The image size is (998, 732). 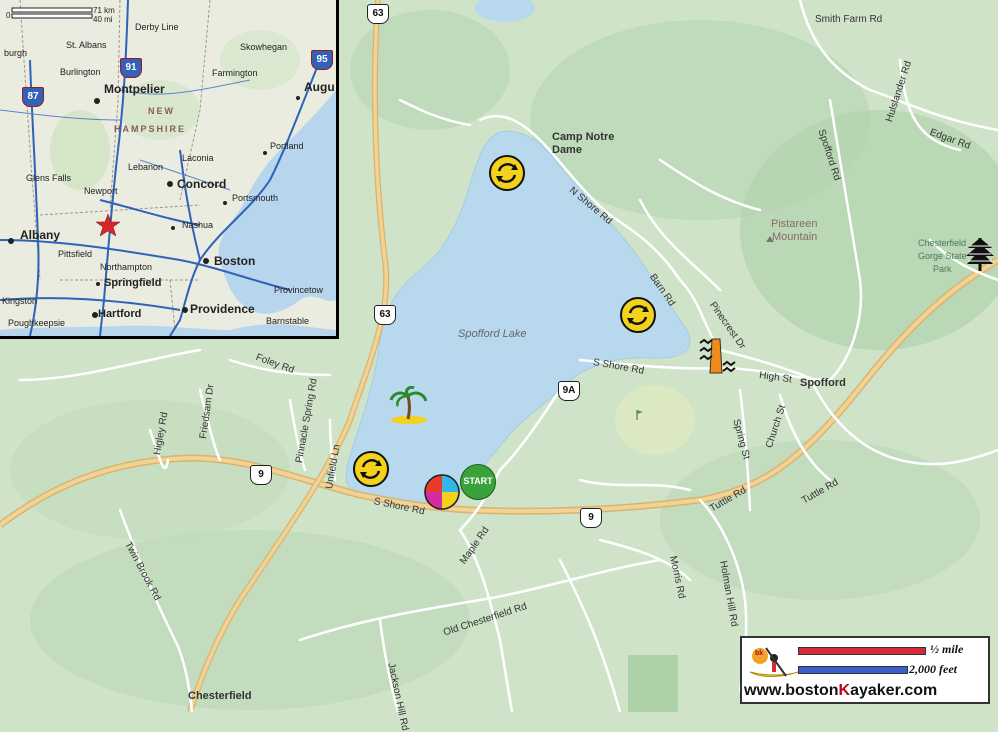 I want to click on inset-label-poughkeepsie: Poughkeepsie, so click(x=37, y=323).